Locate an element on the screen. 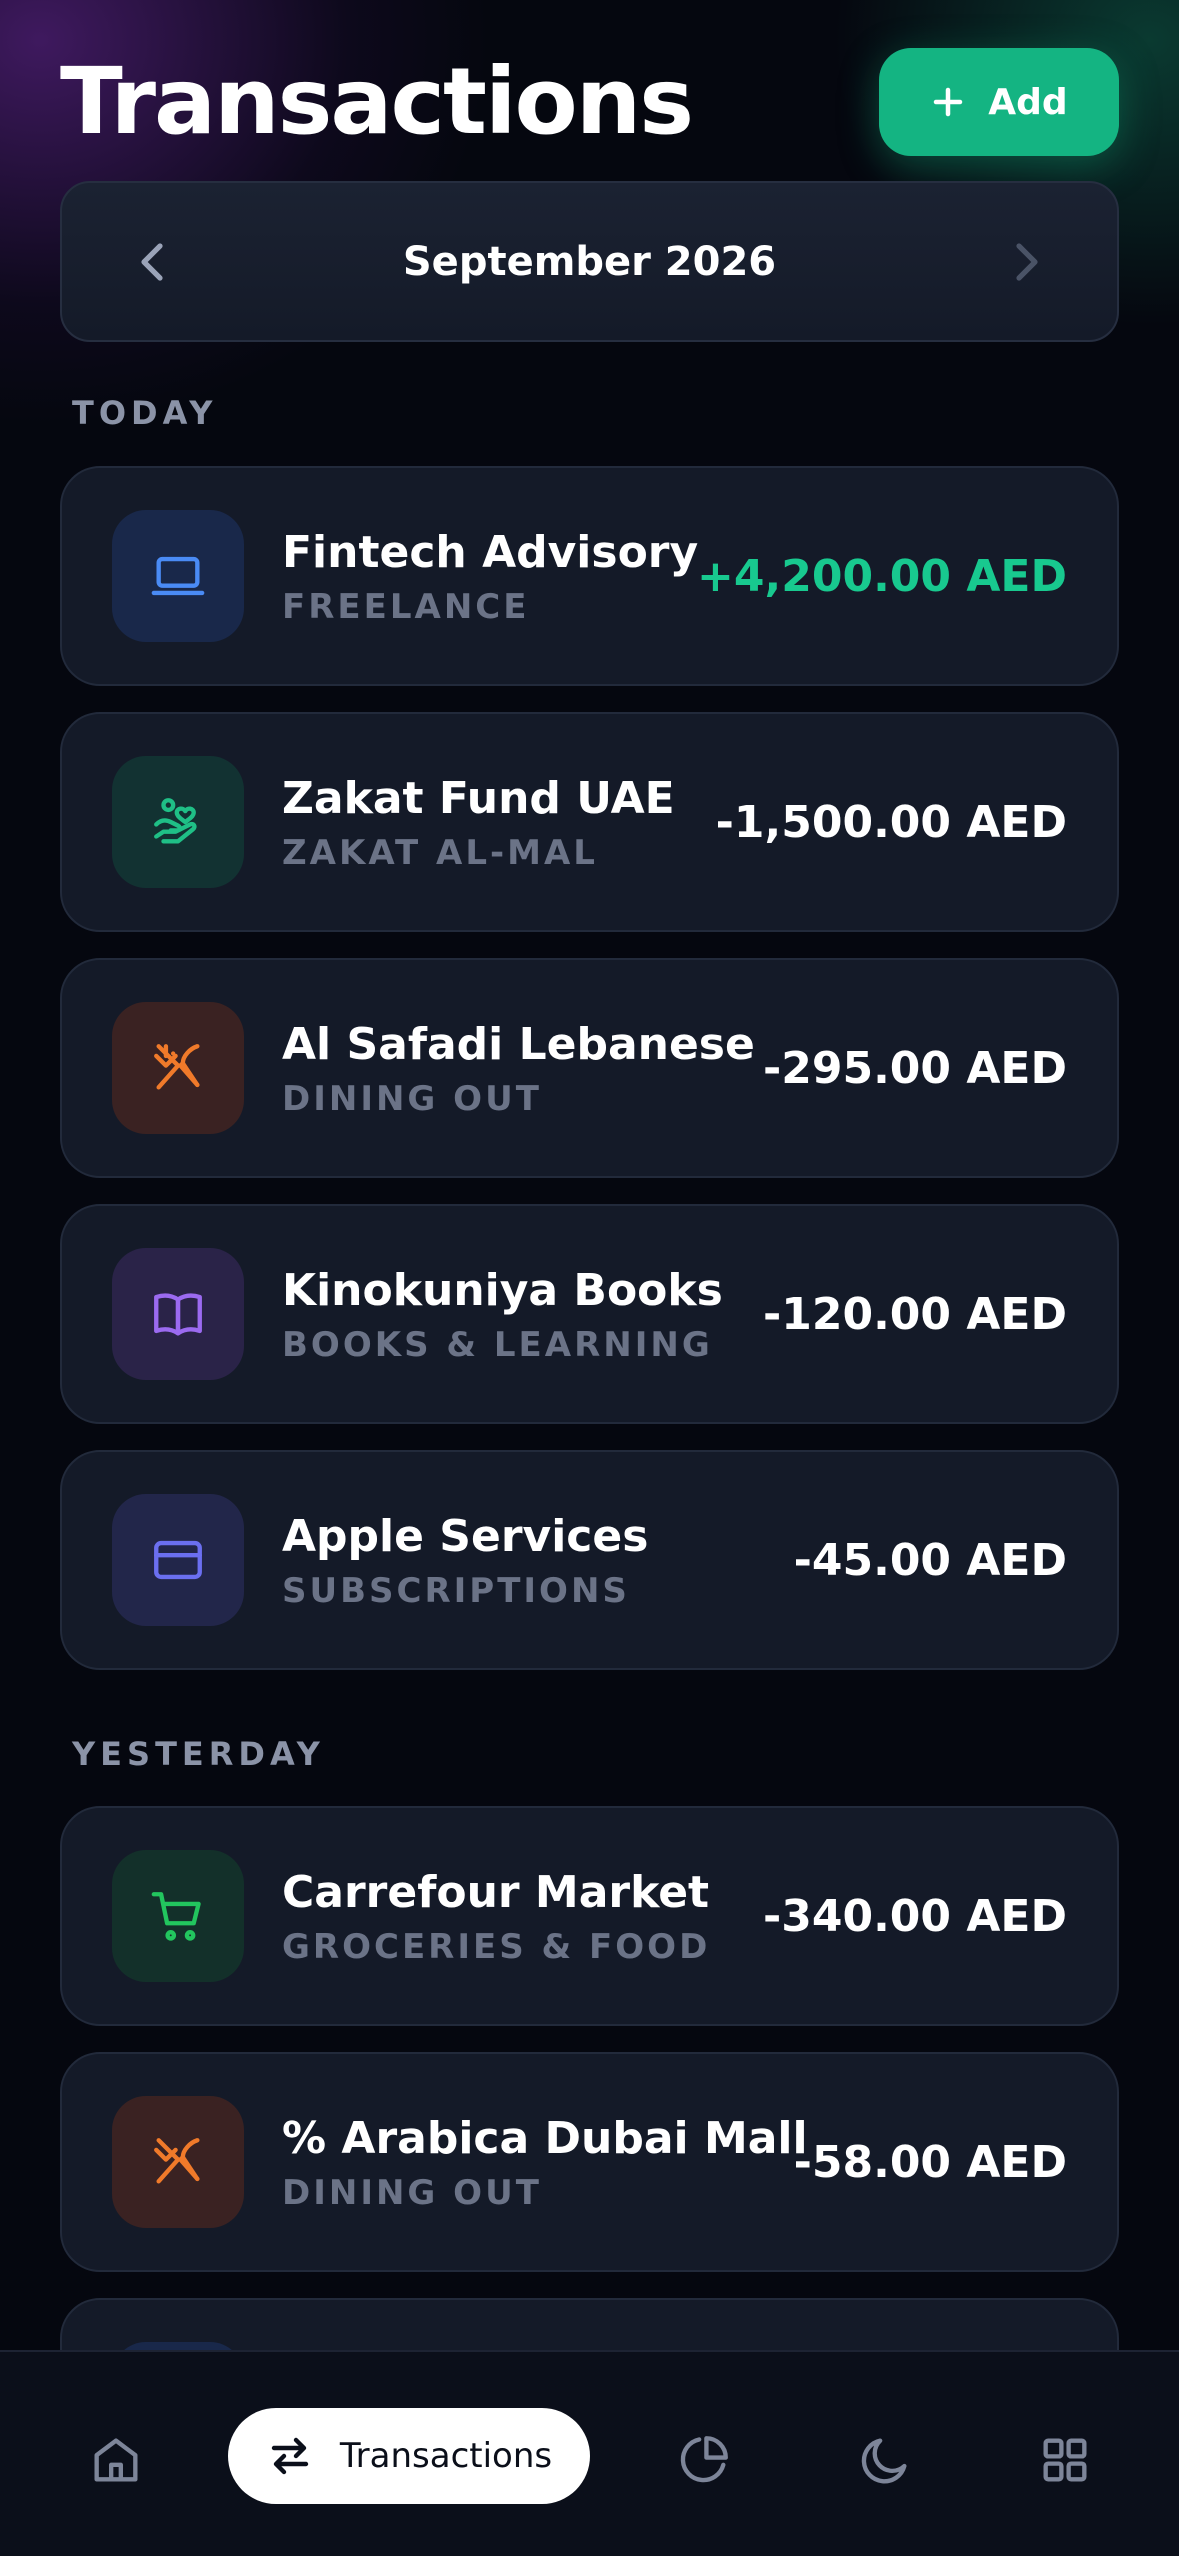 This screenshot has height=2556, width=1179. transaction-name: Fintech Advisory is located at coordinates (490, 552).